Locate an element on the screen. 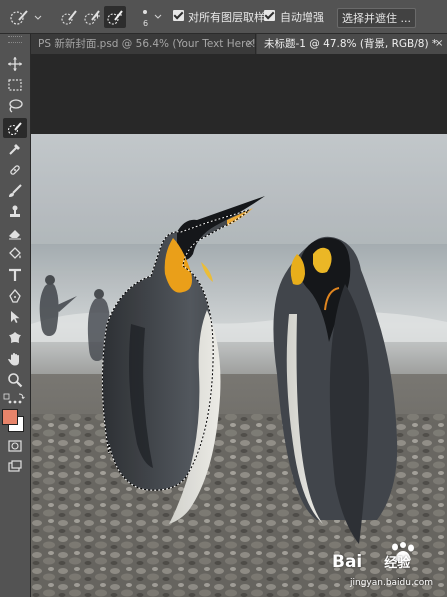  eraser-tool is located at coordinates (15, 233).